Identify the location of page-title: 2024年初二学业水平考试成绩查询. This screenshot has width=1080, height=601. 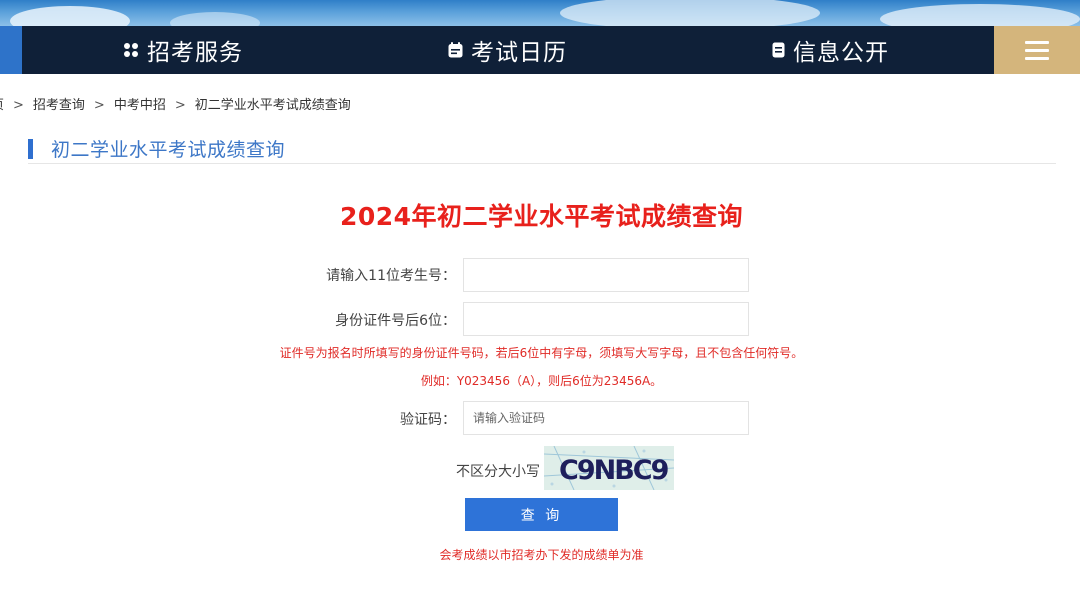
(541, 216).